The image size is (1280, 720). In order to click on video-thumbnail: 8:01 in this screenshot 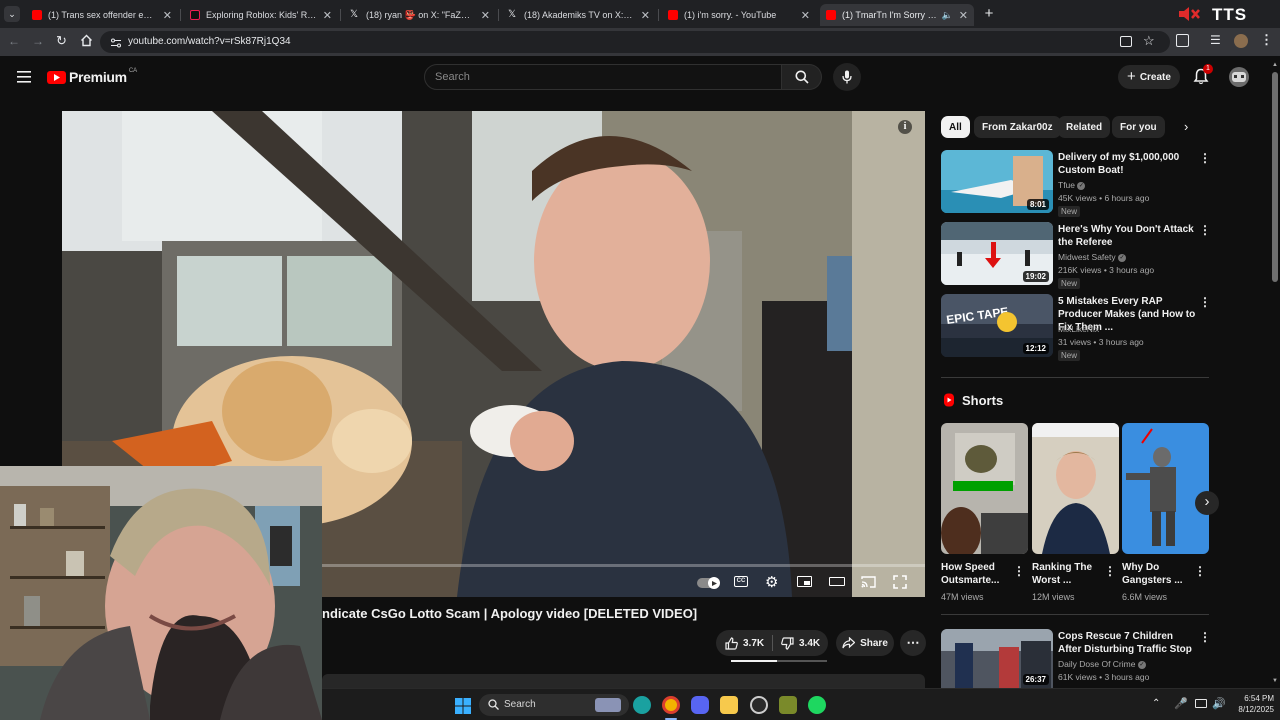, I will do `click(997, 181)`.